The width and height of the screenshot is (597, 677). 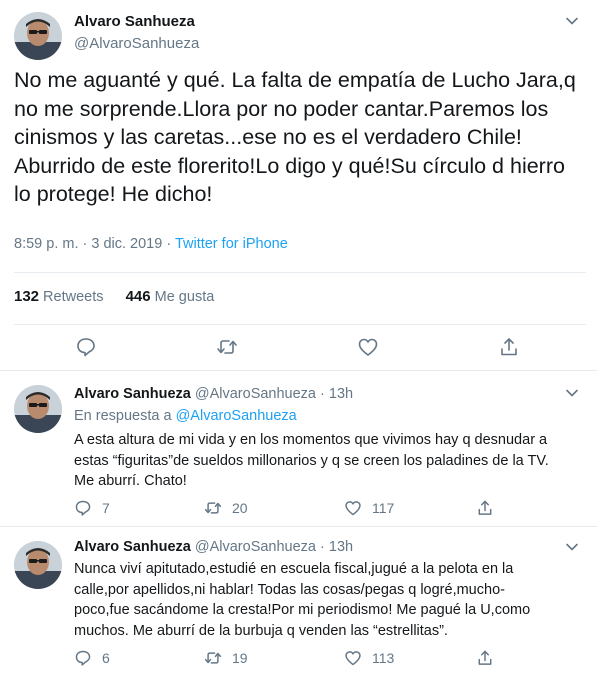 I want to click on reply-button: 7, so click(x=92, y=508).